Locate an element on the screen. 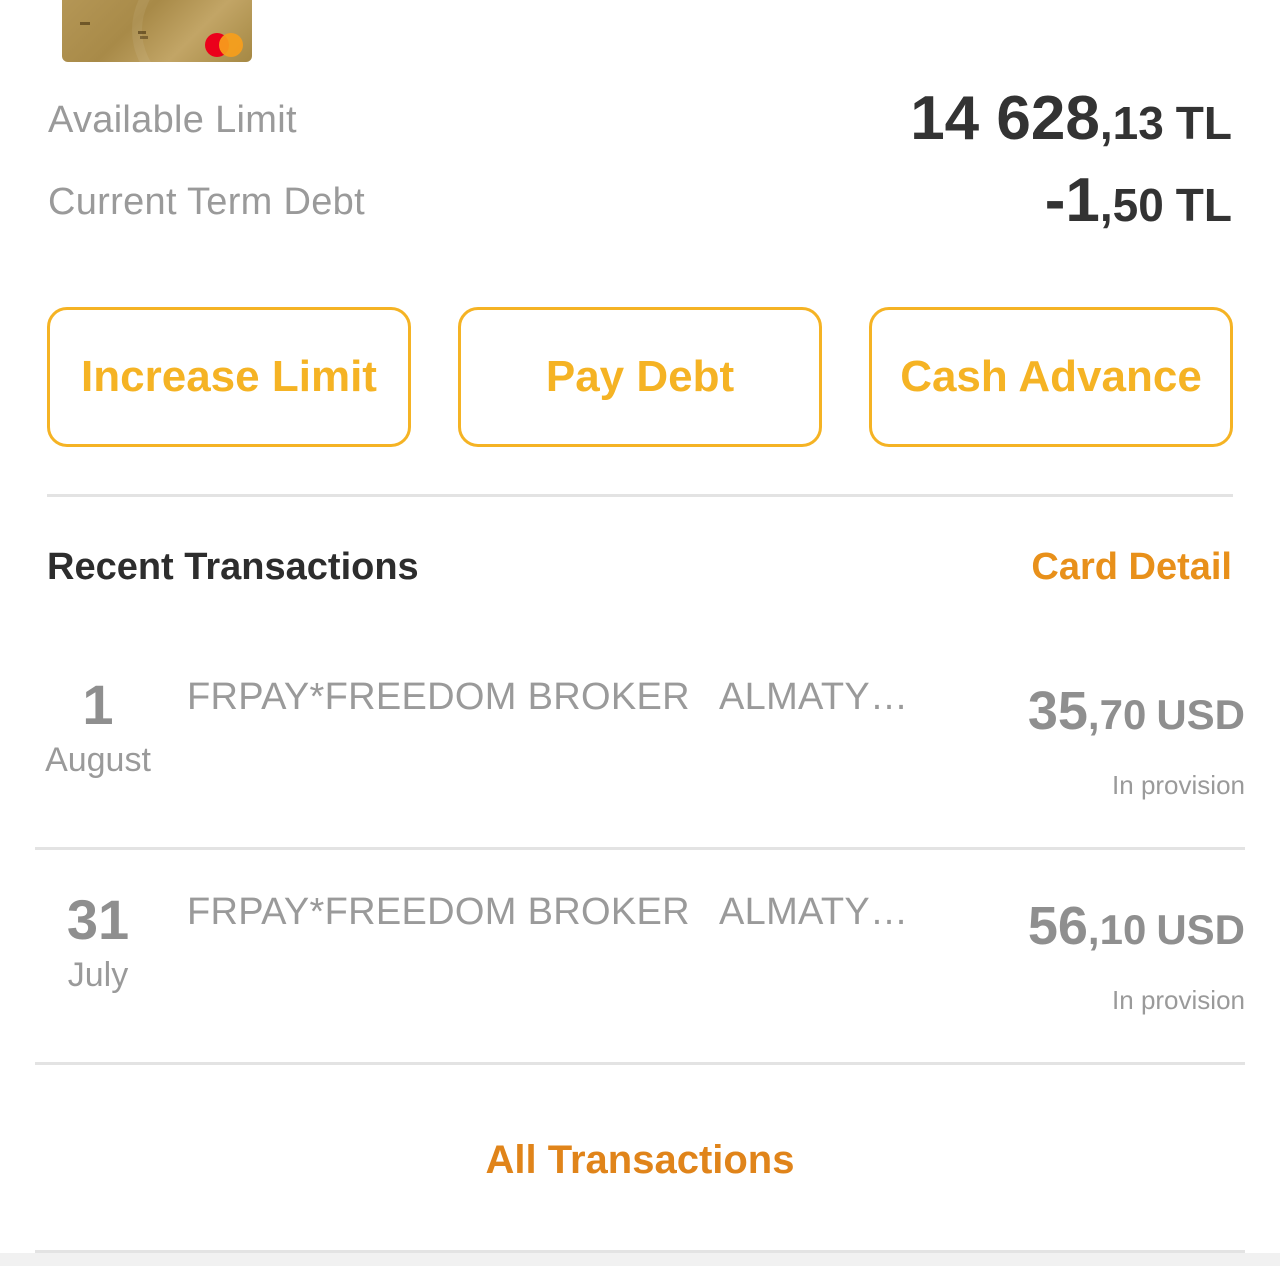 Image resolution: width=1280 pixels, height=1266 pixels. amount-integer: 56 is located at coordinates (1057, 926).